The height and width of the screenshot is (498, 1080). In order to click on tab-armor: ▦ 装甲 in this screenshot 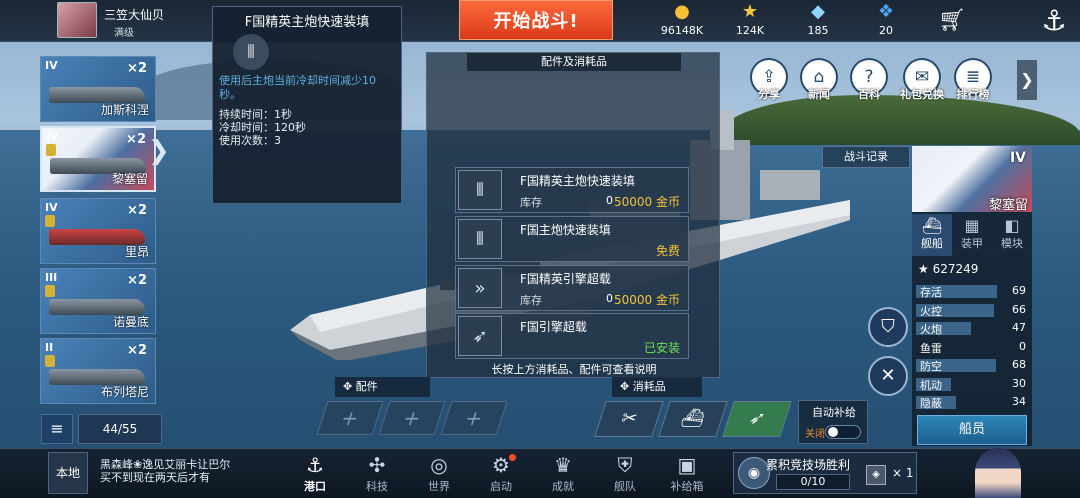, I will do `click(972, 235)`.